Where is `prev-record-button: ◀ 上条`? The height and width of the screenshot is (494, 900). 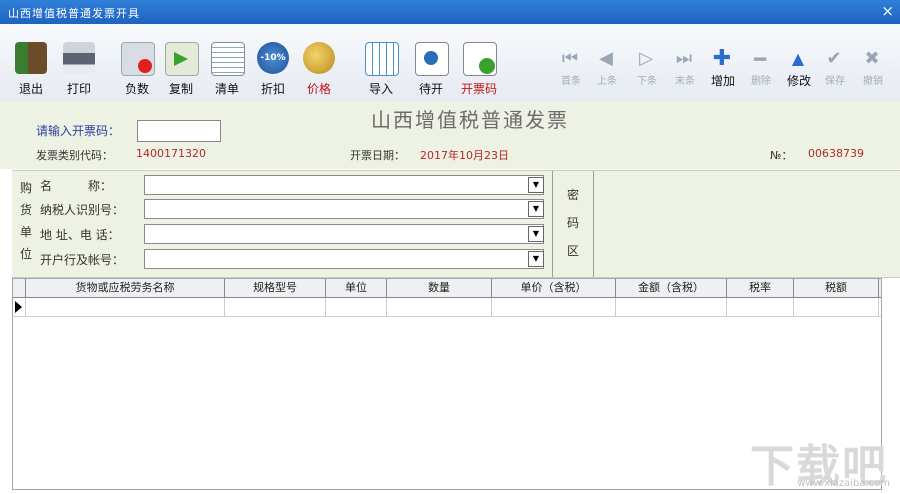
prev-record-button: ◀ 上条 is located at coordinates (607, 62).